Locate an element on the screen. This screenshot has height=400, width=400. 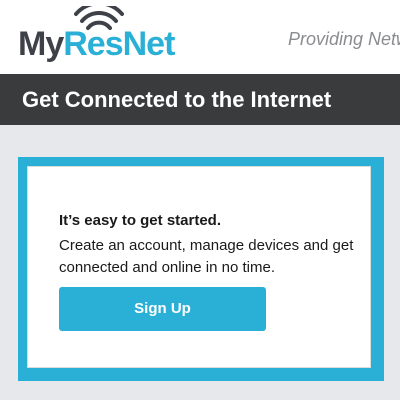
header-tagline: Providing Netw is located at coordinates (344, 39).